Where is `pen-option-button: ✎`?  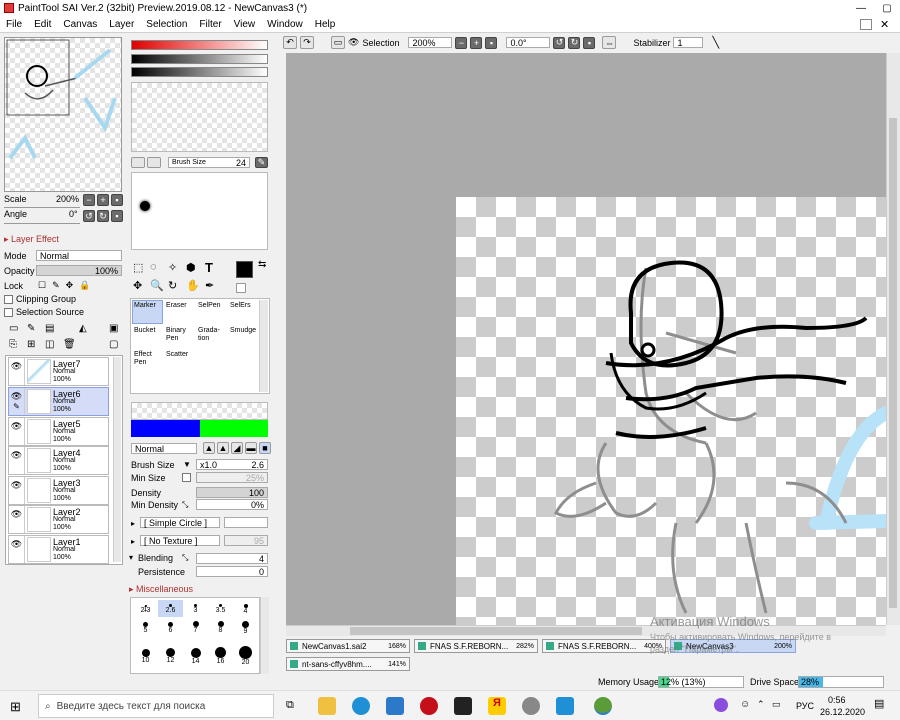 pen-option-button: ✎ is located at coordinates (261, 162).